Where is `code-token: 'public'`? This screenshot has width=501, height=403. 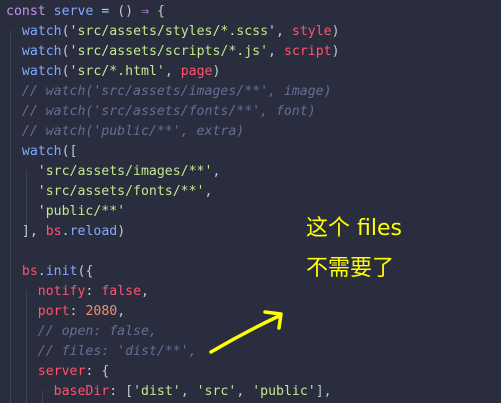 code-token: 'public' is located at coordinates (284, 391).